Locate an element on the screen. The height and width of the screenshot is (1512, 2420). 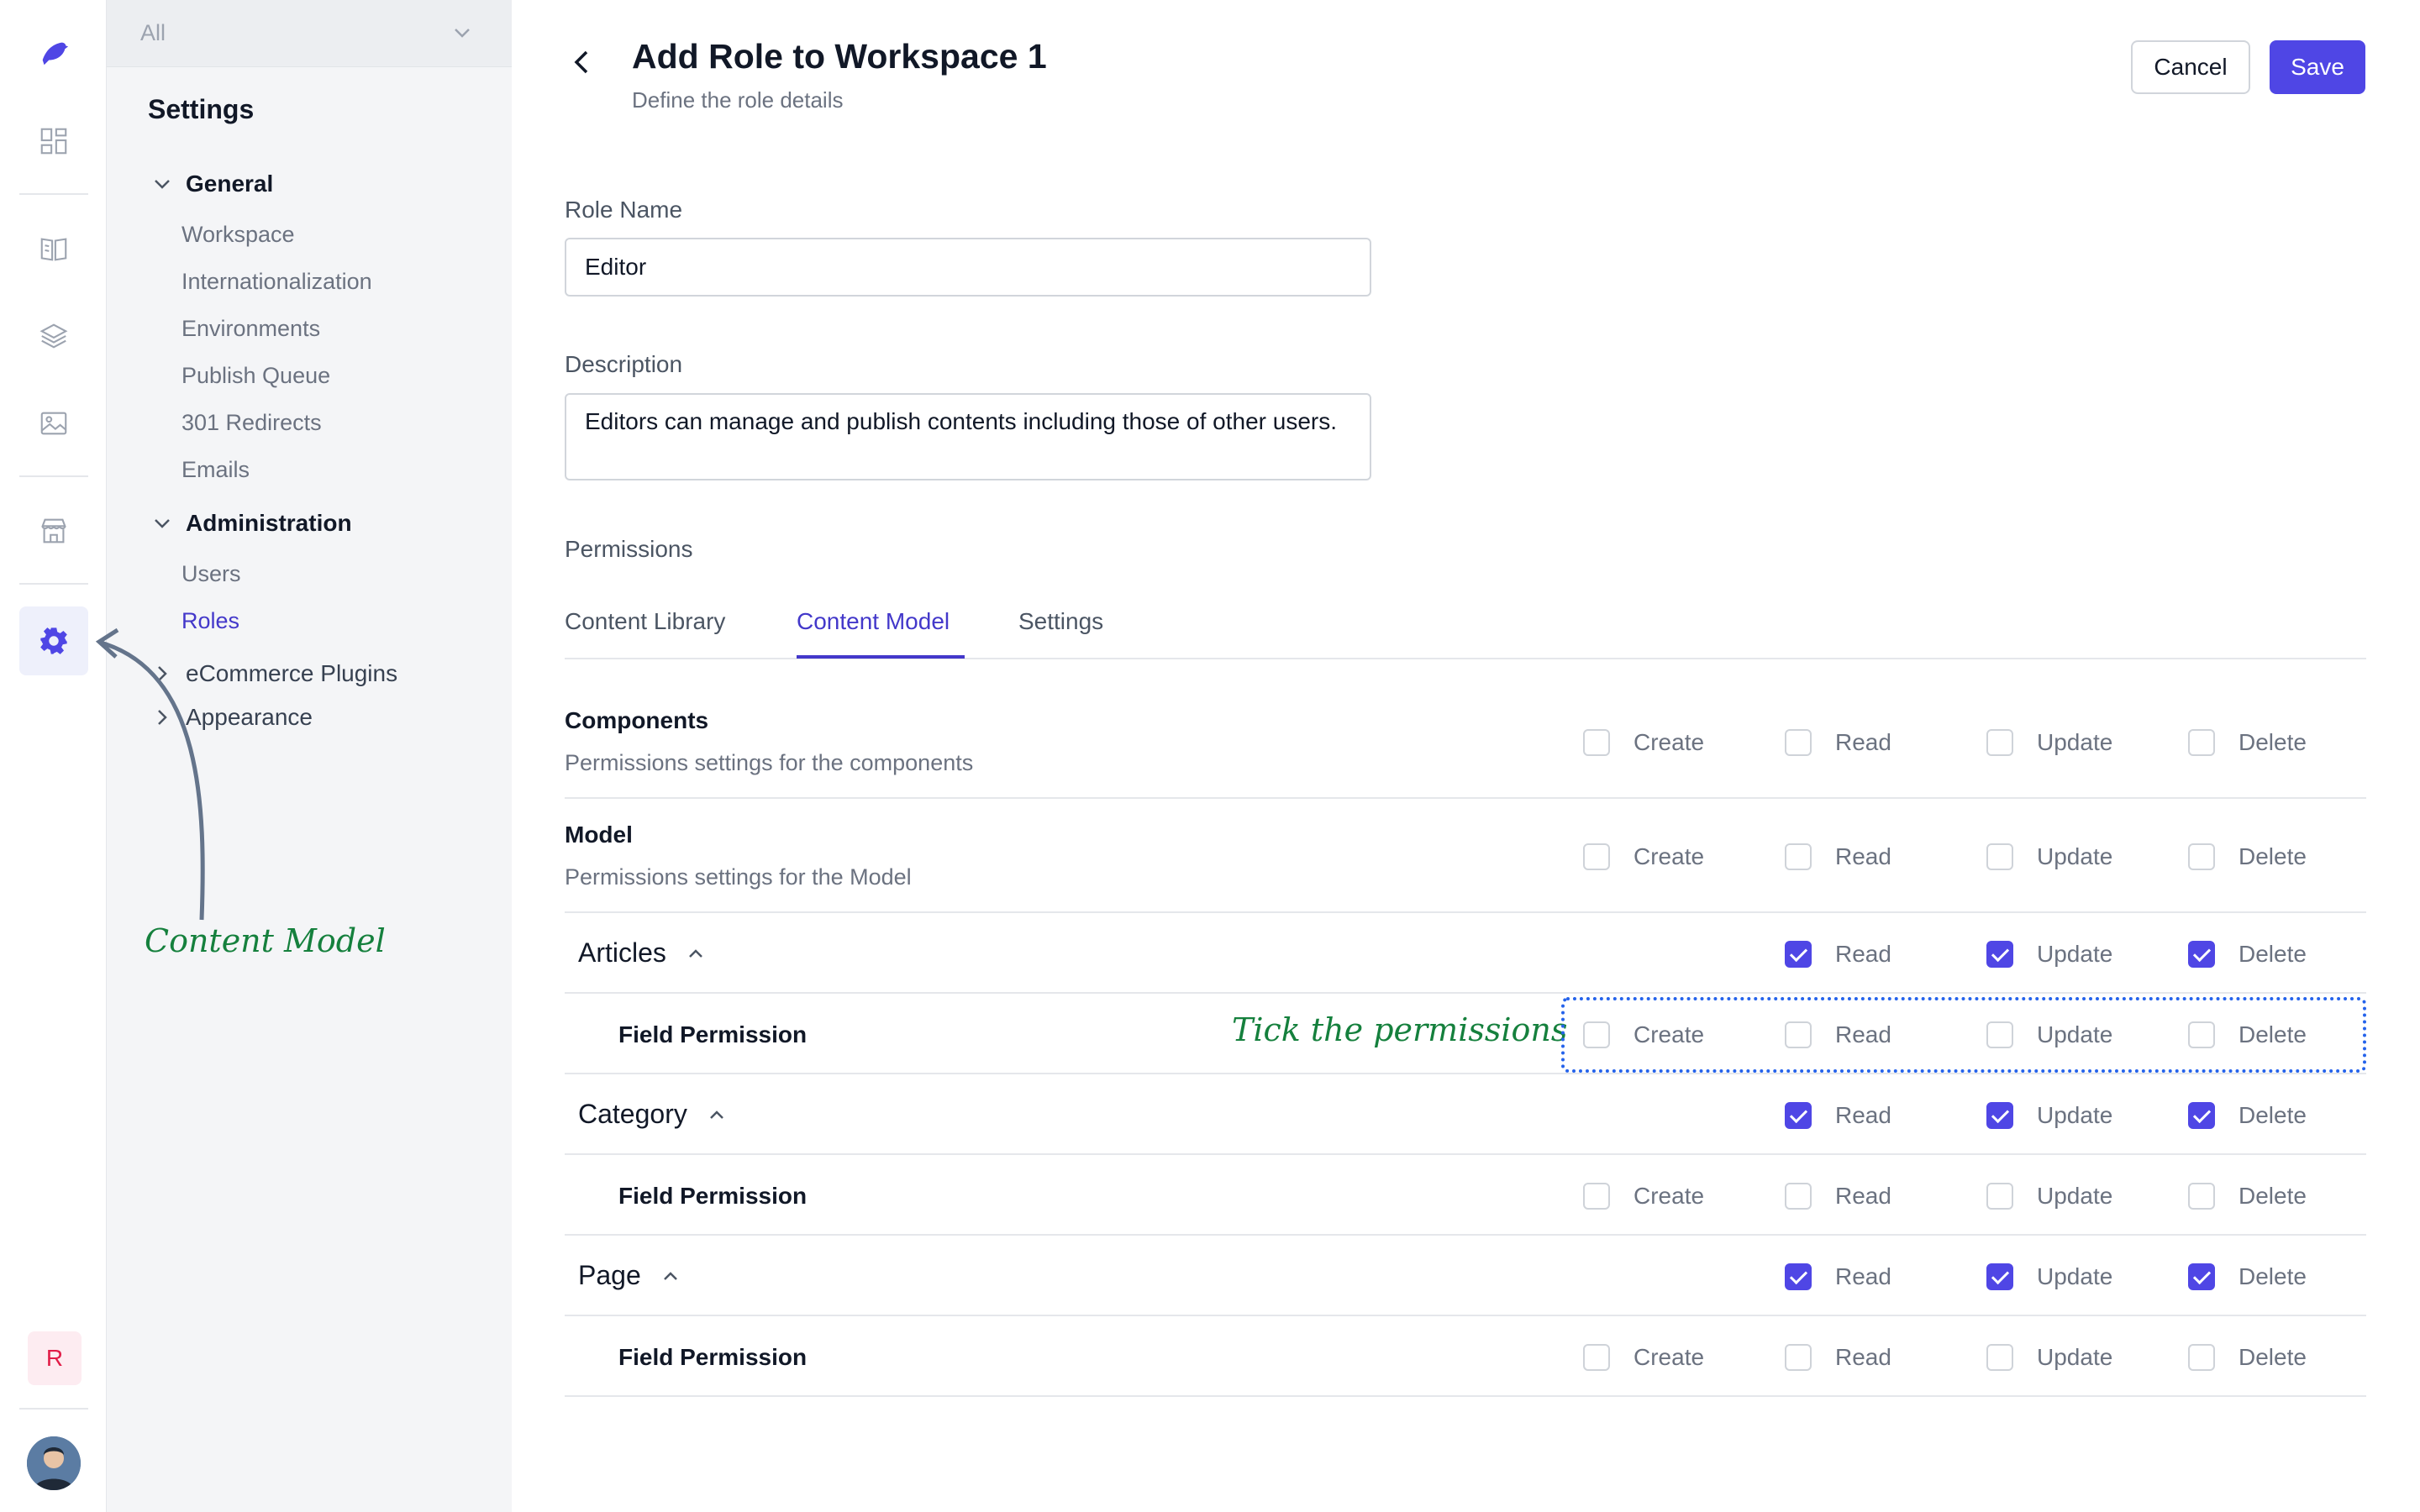
store-icon is located at coordinates (53, 530).